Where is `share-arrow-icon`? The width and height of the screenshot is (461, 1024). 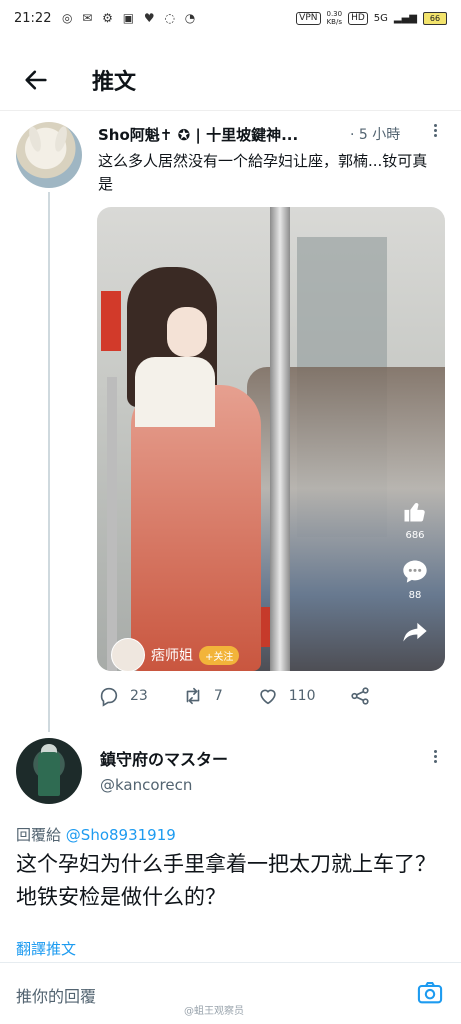
share-arrow-icon is located at coordinates (415, 631).